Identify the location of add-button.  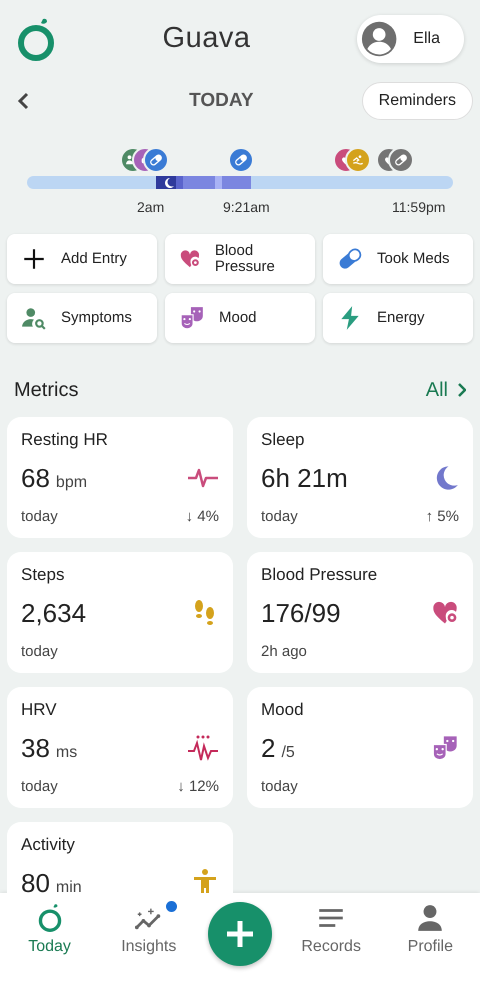
(240, 934).